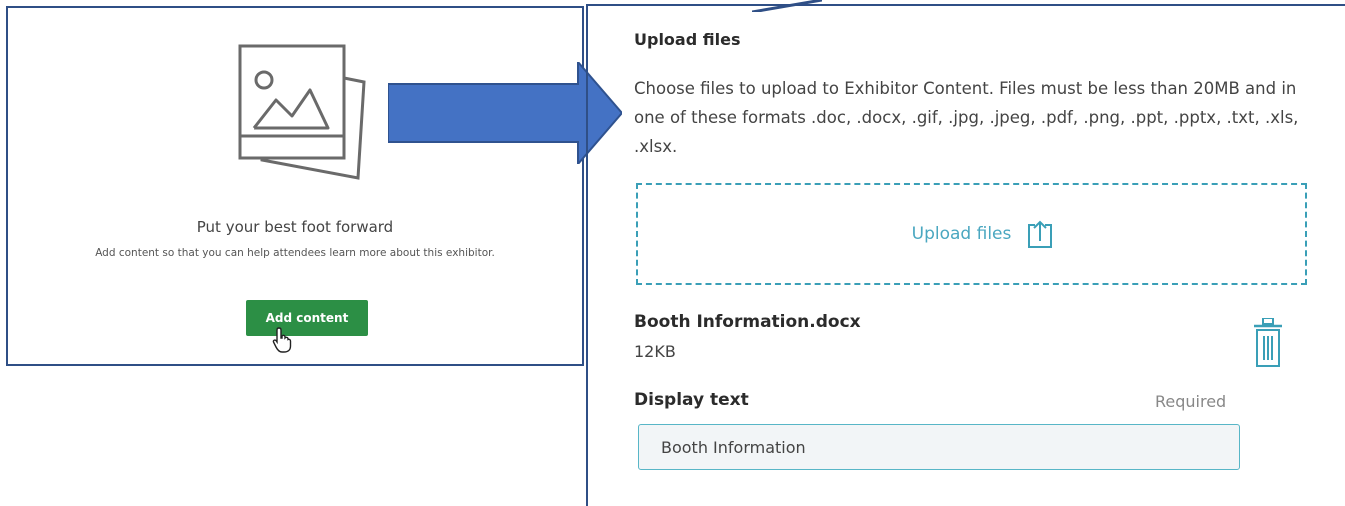  I want to click on empty-state-title: Put your best foot forward, so click(295, 227).